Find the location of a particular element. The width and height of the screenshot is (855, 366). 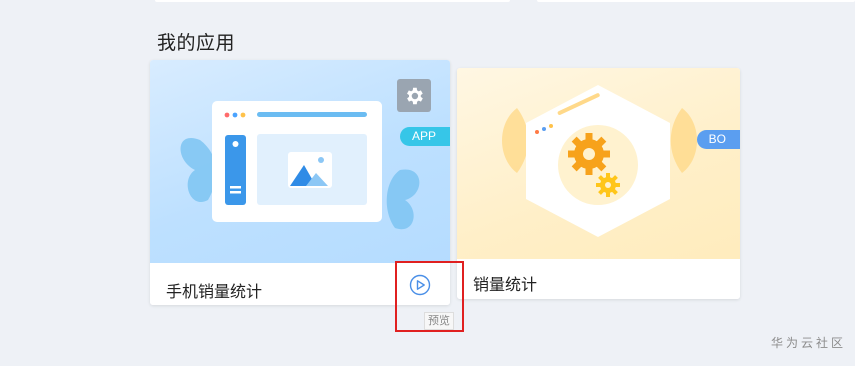

section-title: 我的应用 is located at coordinates (196, 43).